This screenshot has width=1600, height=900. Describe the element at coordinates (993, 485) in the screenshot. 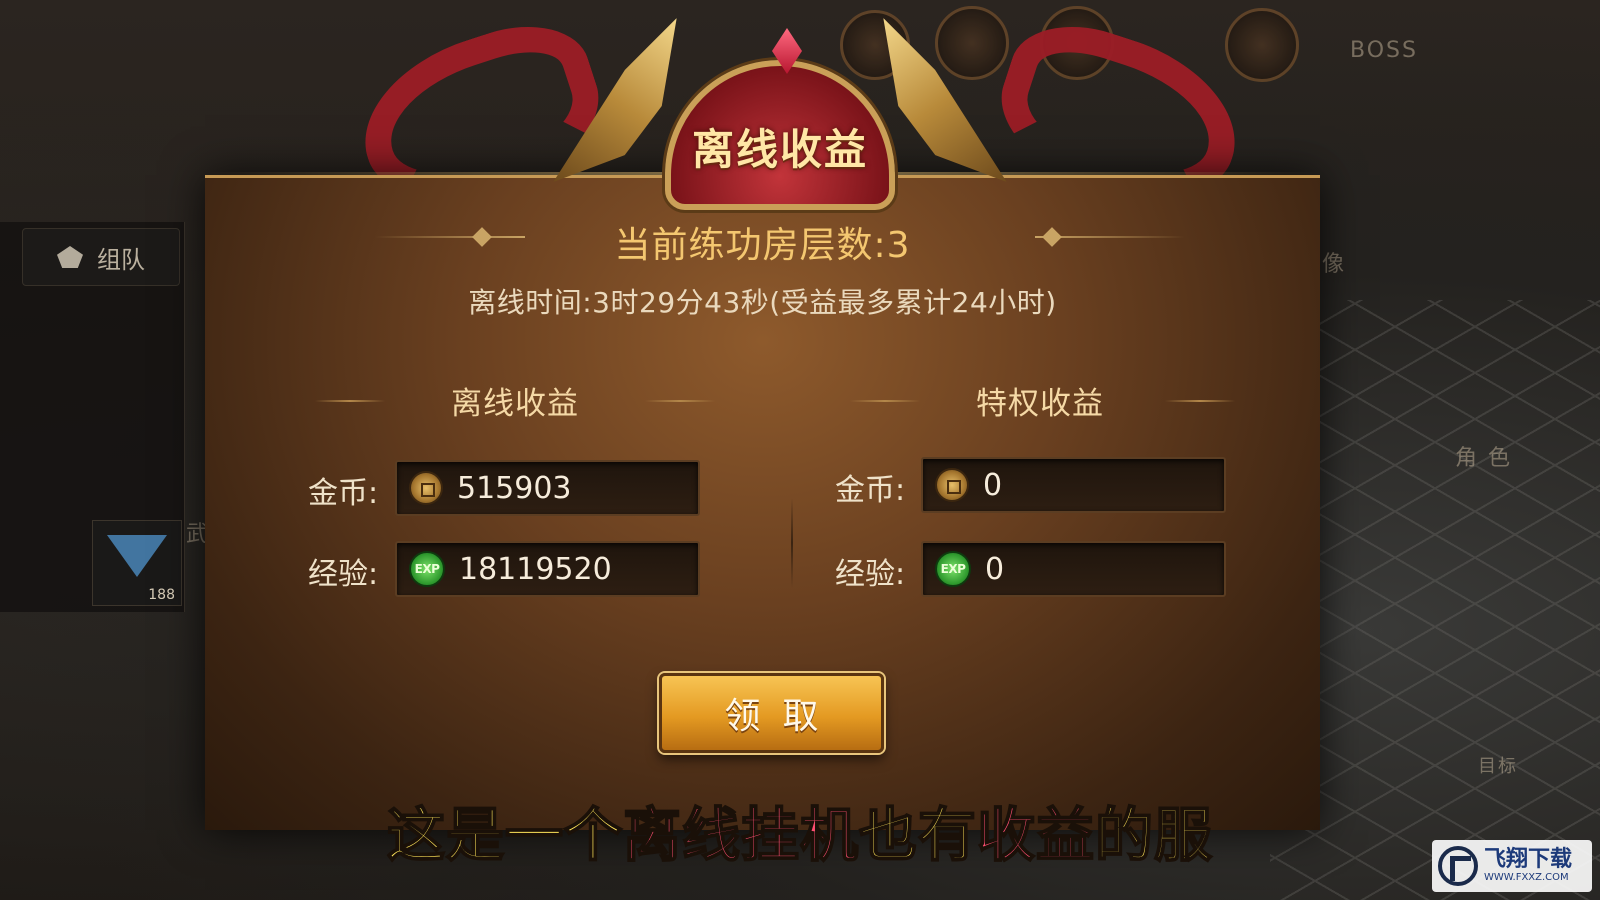

I see `privilege-gold-value: 0` at that location.